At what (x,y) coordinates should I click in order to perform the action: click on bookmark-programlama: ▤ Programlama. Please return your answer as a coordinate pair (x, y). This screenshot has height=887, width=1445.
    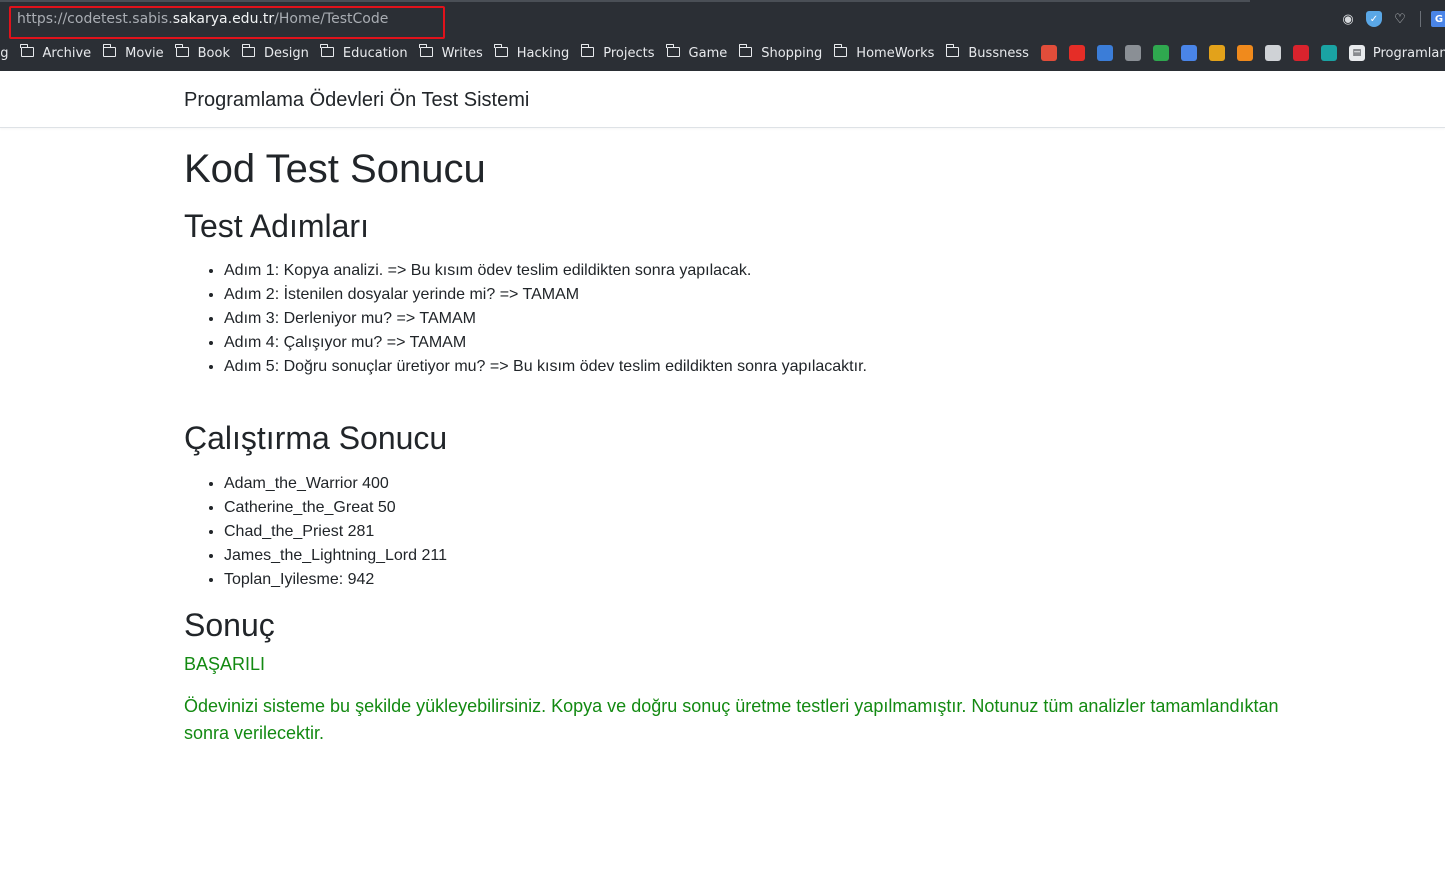
    Looking at the image, I should click on (1396, 53).